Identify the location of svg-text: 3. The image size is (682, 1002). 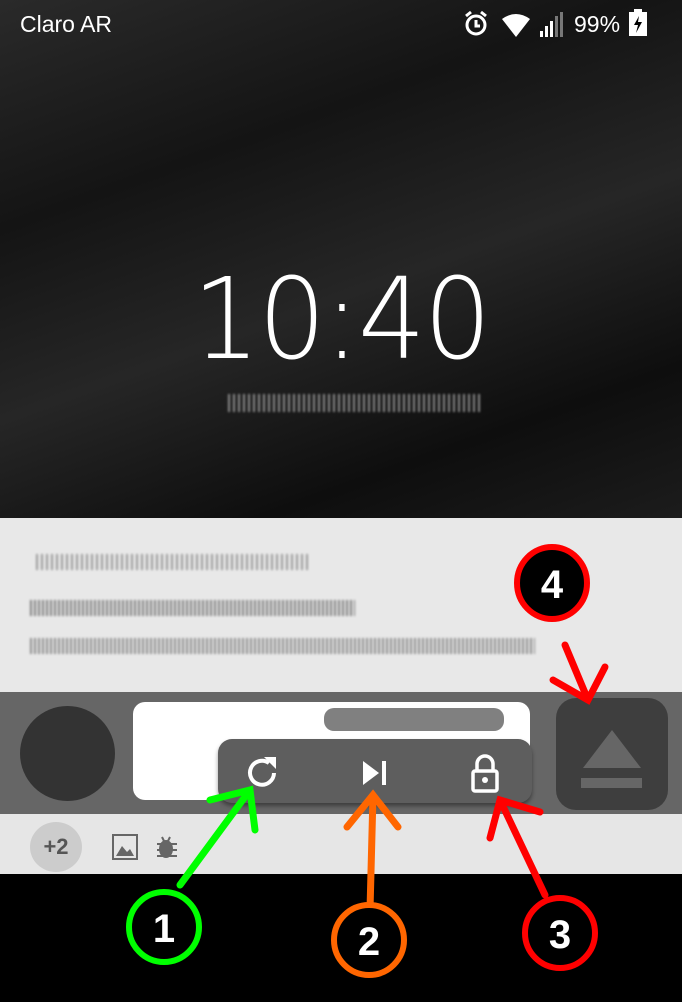
(560, 935).